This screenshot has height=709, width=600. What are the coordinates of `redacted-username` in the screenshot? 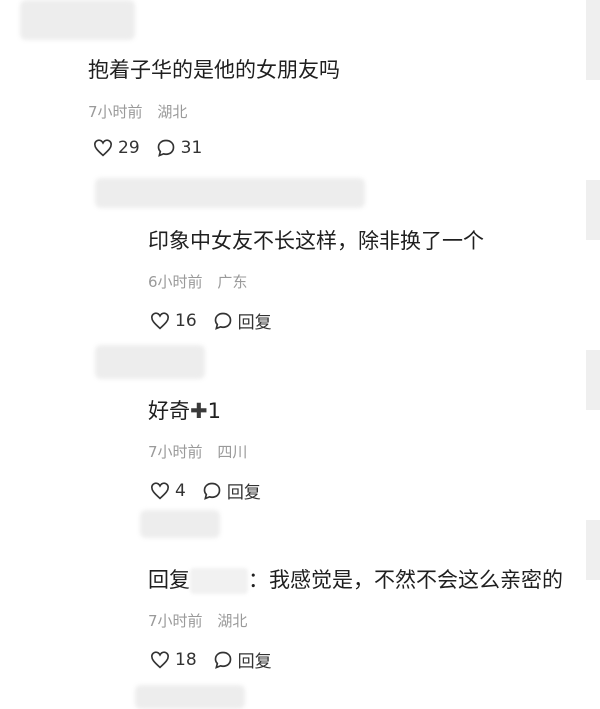 It's located at (219, 581).